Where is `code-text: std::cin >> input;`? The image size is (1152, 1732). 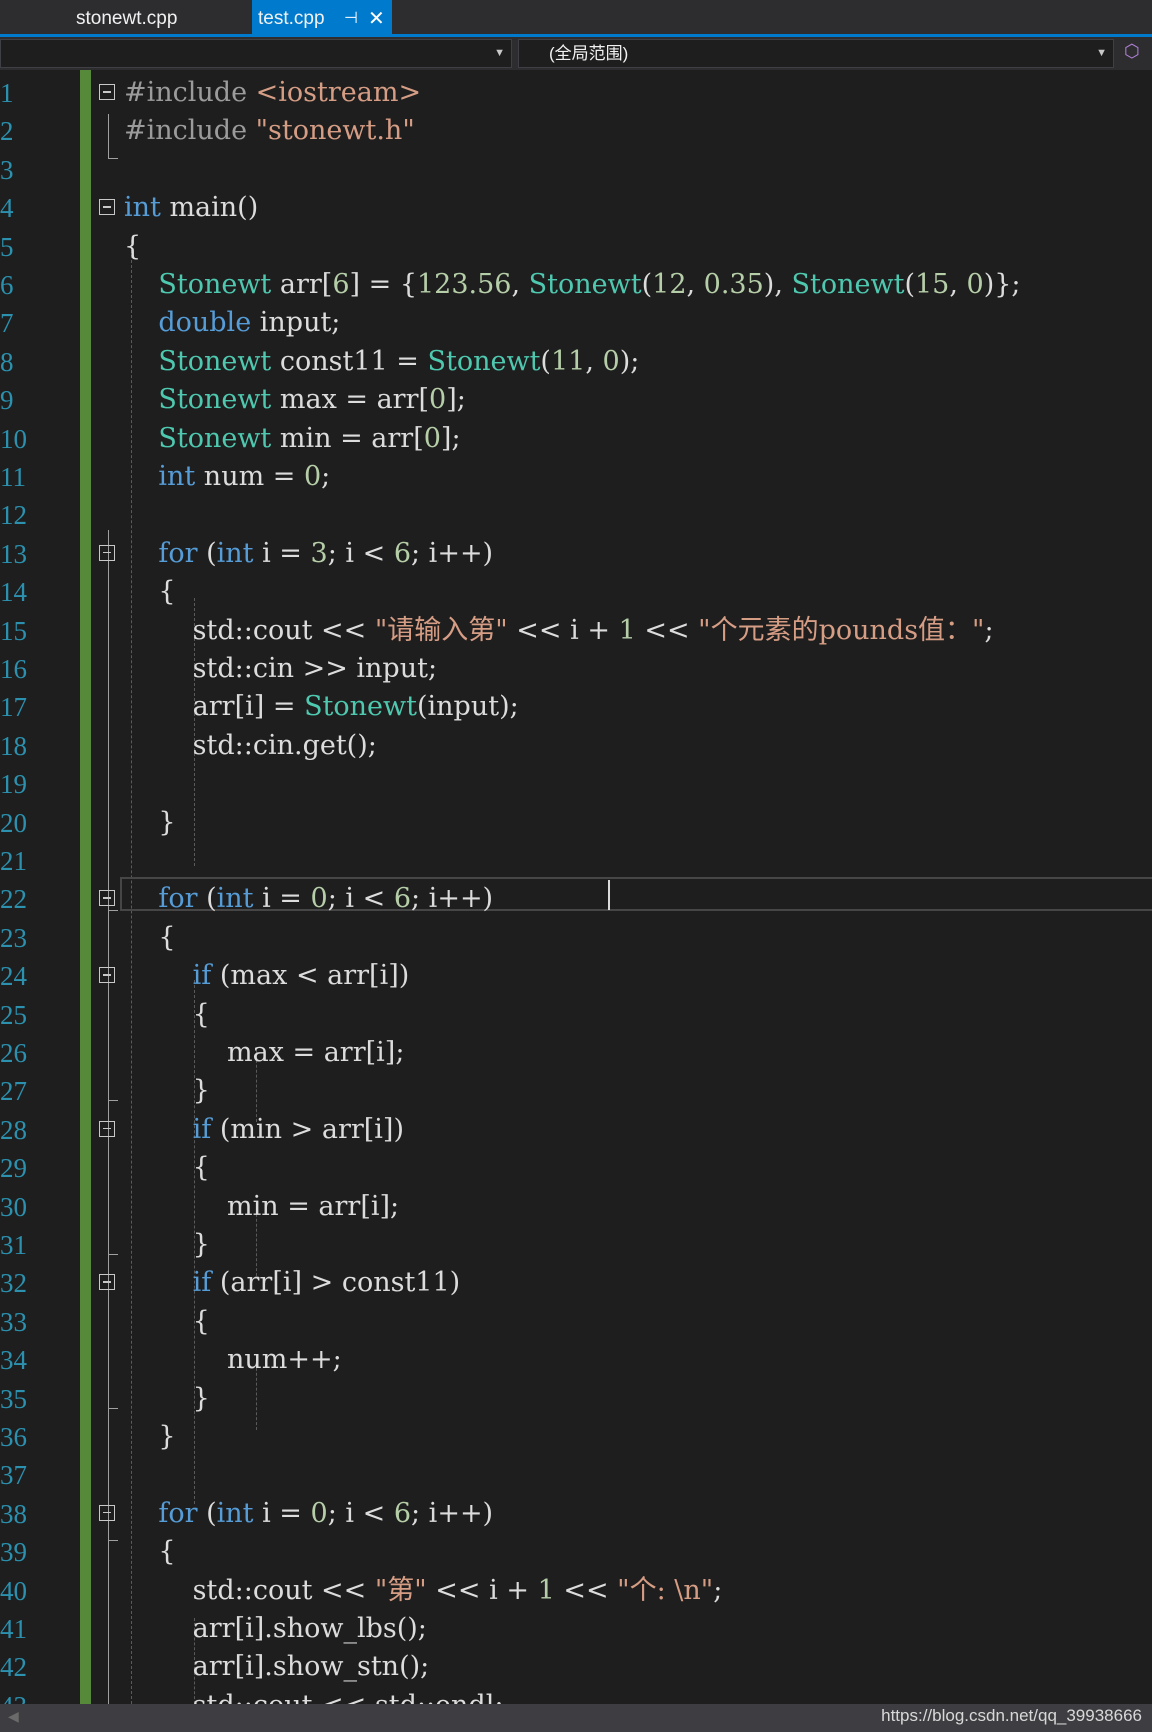 code-text: std::cin >> input; is located at coordinates (280, 669).